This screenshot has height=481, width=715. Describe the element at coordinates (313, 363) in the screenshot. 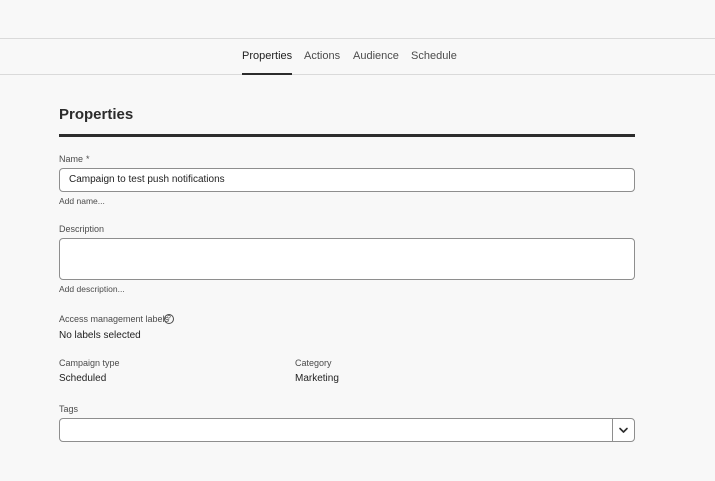

I see `category-label: Category` at that location.